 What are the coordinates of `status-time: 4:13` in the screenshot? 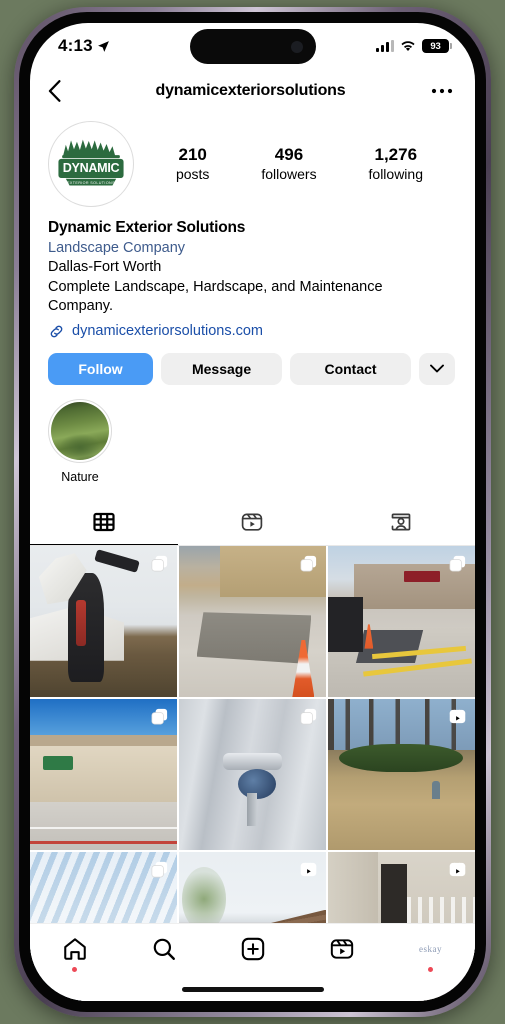 It's located at (84, 46).